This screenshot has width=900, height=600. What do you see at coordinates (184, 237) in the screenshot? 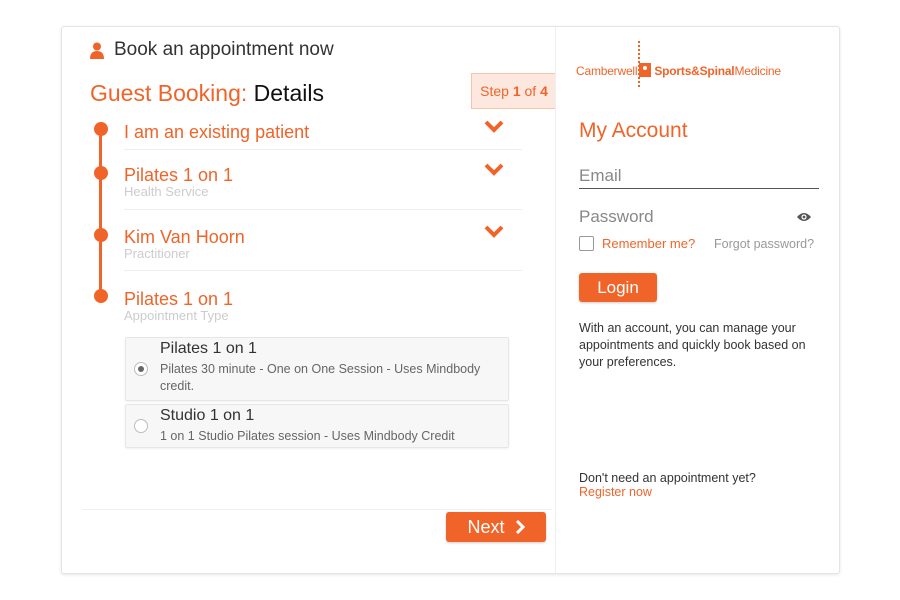
I see `step-title: Kim Van Hoorn` at bounding box center [184, 237].